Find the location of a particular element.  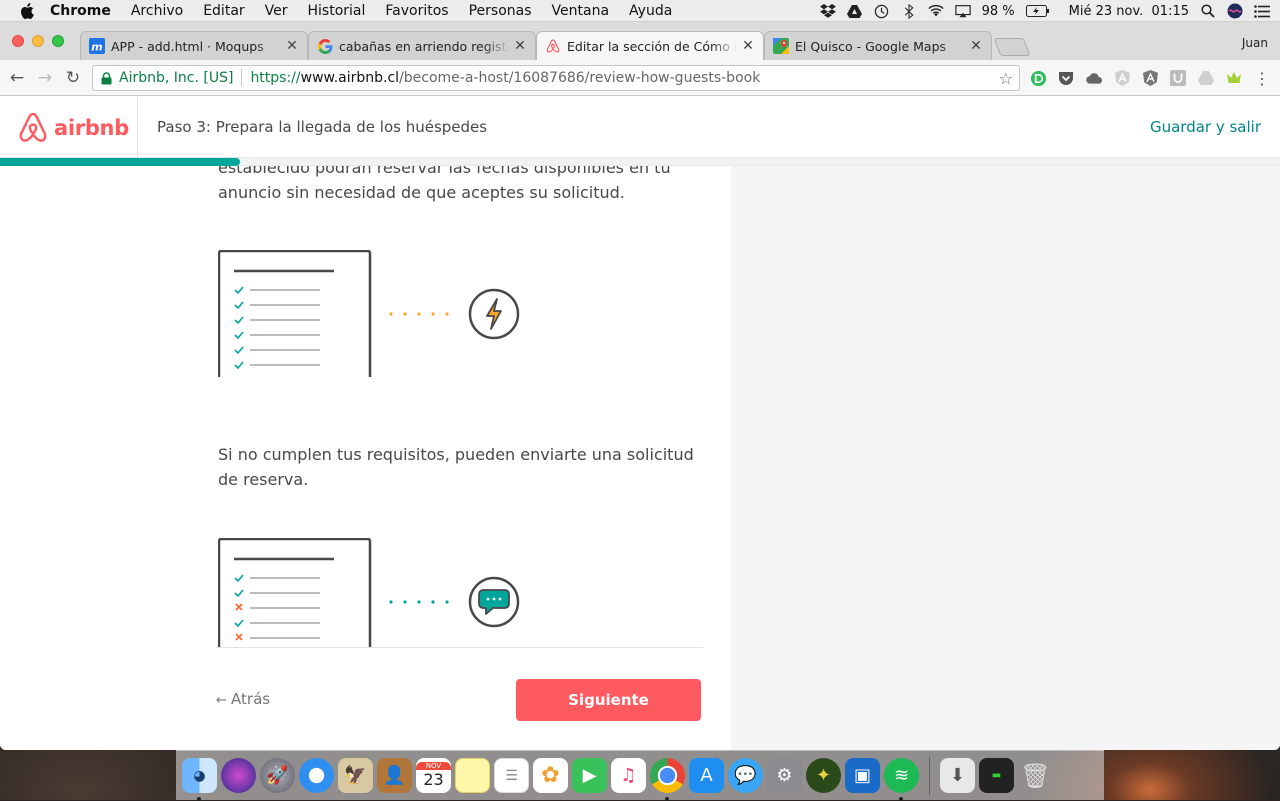

google-drive-icon is located at coordinates (855, 11).